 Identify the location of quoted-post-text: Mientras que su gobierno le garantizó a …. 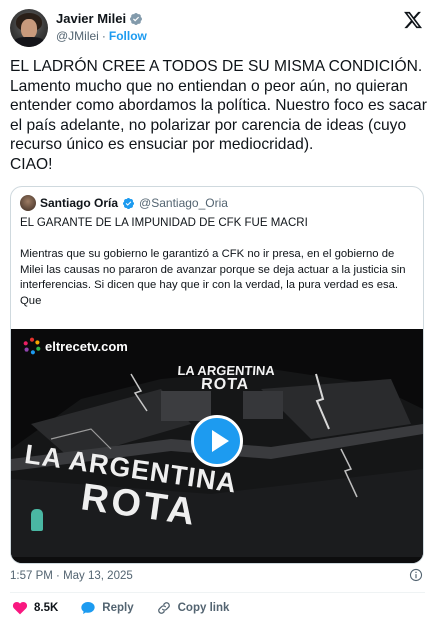
(213, 277).